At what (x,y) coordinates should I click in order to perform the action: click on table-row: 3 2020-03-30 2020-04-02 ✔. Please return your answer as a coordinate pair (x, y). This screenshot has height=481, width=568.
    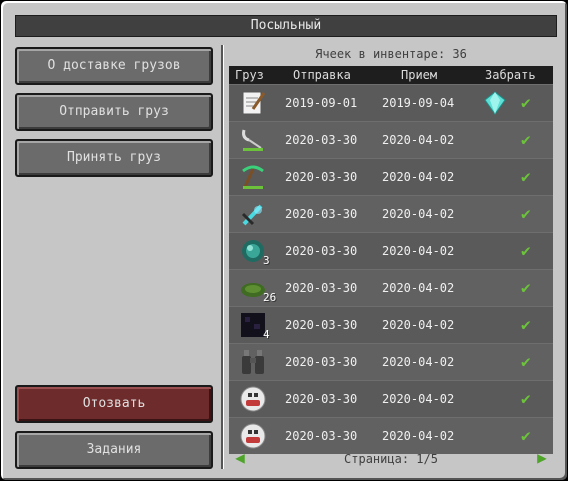
    Looking at the image, I should click on (391, 250).